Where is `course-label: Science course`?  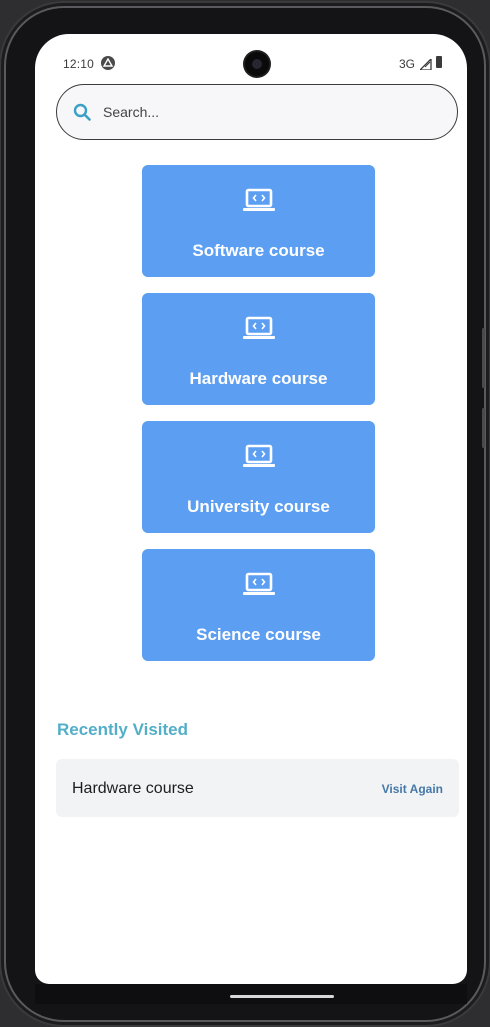 course-label: Science course is located at coordinates (258, 634).